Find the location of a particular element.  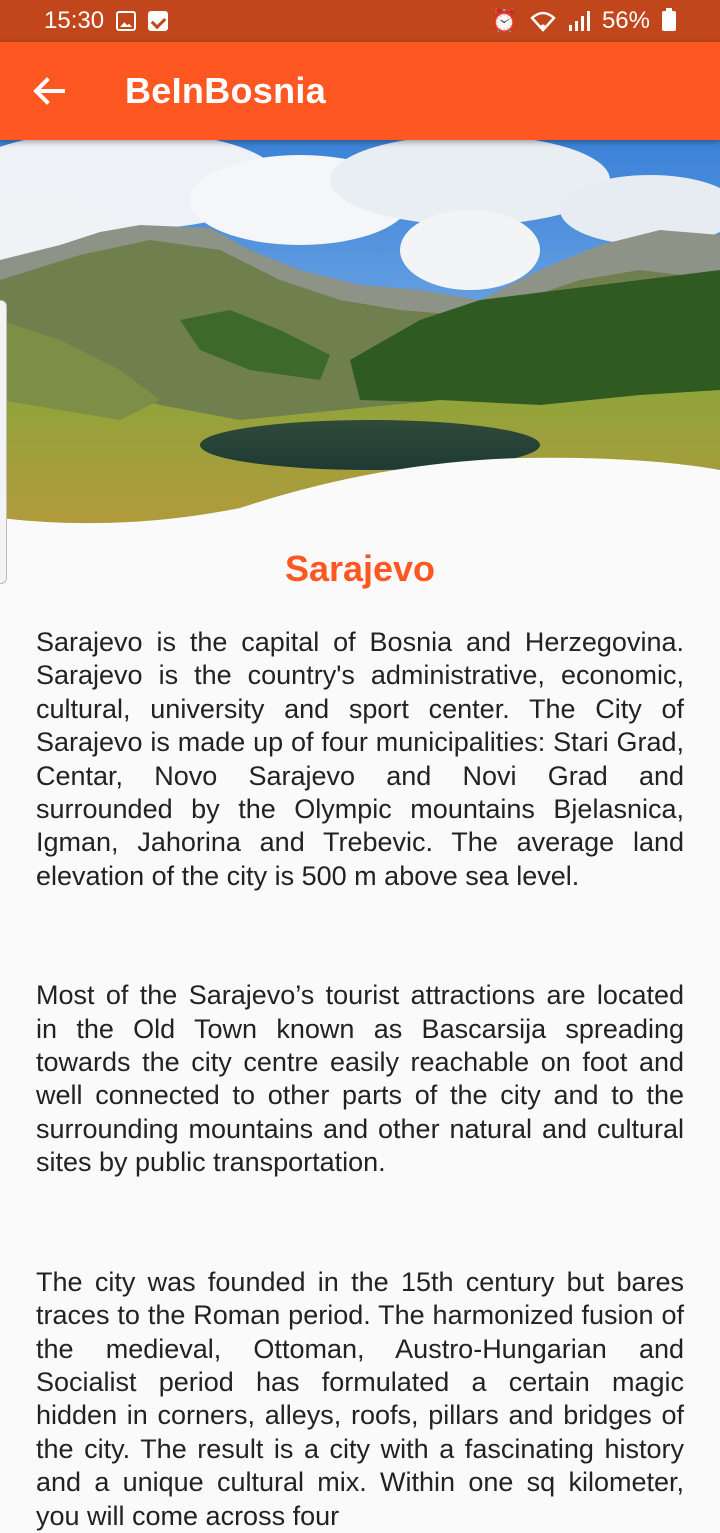

battery-percent: 56% is located at coordinates (625, 20).